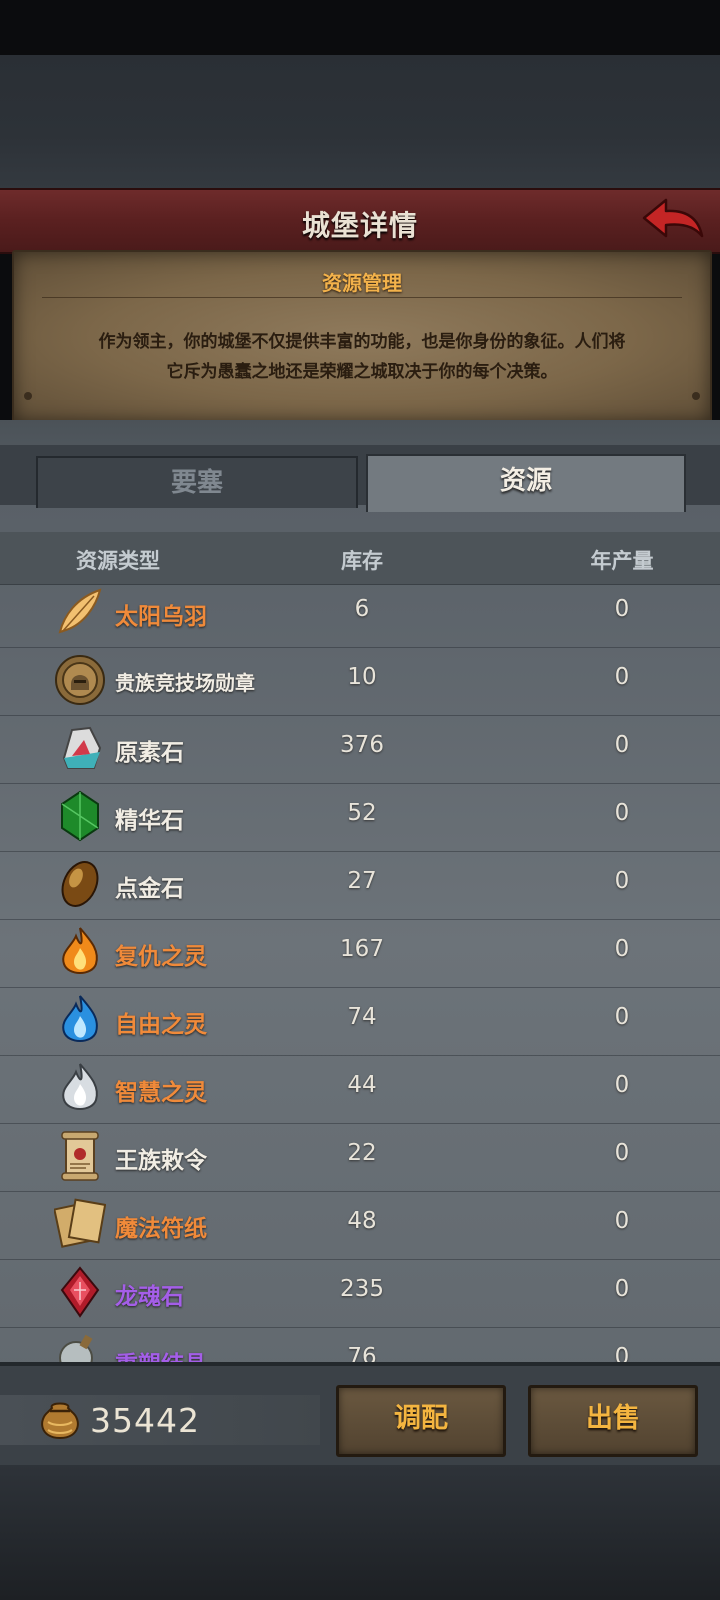 Image resolution: width=720 pixels, height=1600 pixels. Describe the element at coordinates (362, 813) in the screenshot. I see `resource-stock: 52` at that location.